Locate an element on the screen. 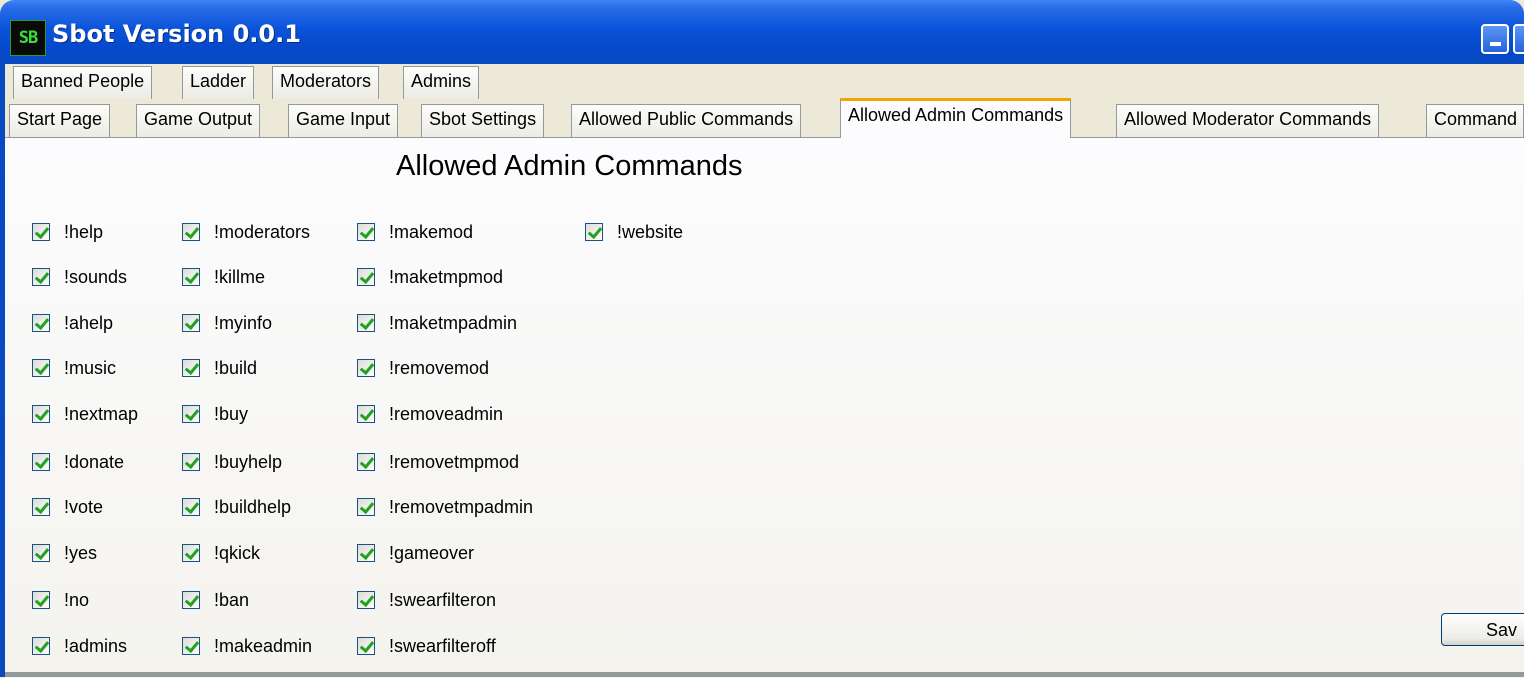 Image resolution: width=1524 pixels, height=678 pixels. checkbox-buy: !buy is located at coordinates (215, 414).